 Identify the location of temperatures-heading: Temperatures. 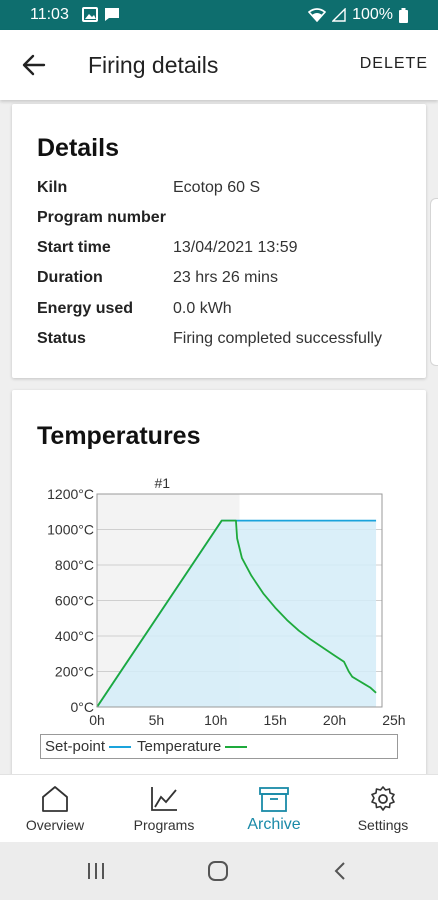
(119, 436).